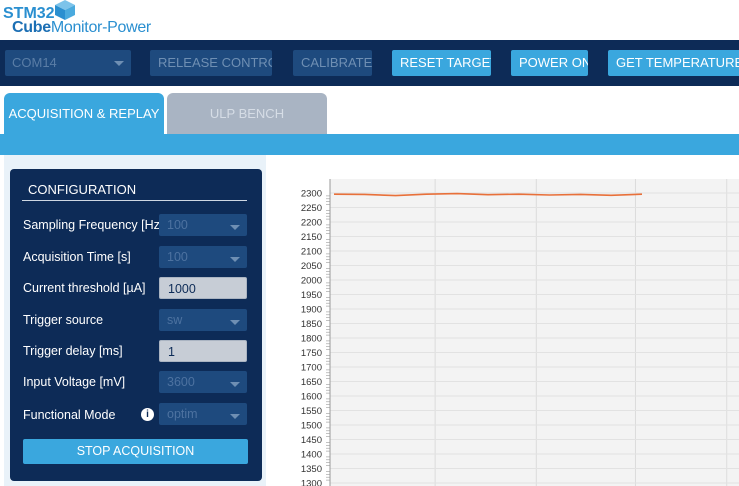  What do you see at coordinates (311, 426) in the screenshot?
I see `y-tick-label: 1500` at bounding box center [311, 426].